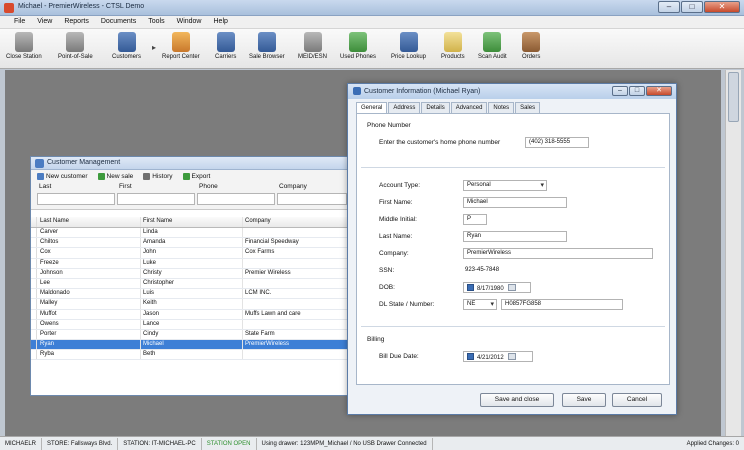 The image size is (744, 450). I want to click on new-sale-icon, so click(101, 176).